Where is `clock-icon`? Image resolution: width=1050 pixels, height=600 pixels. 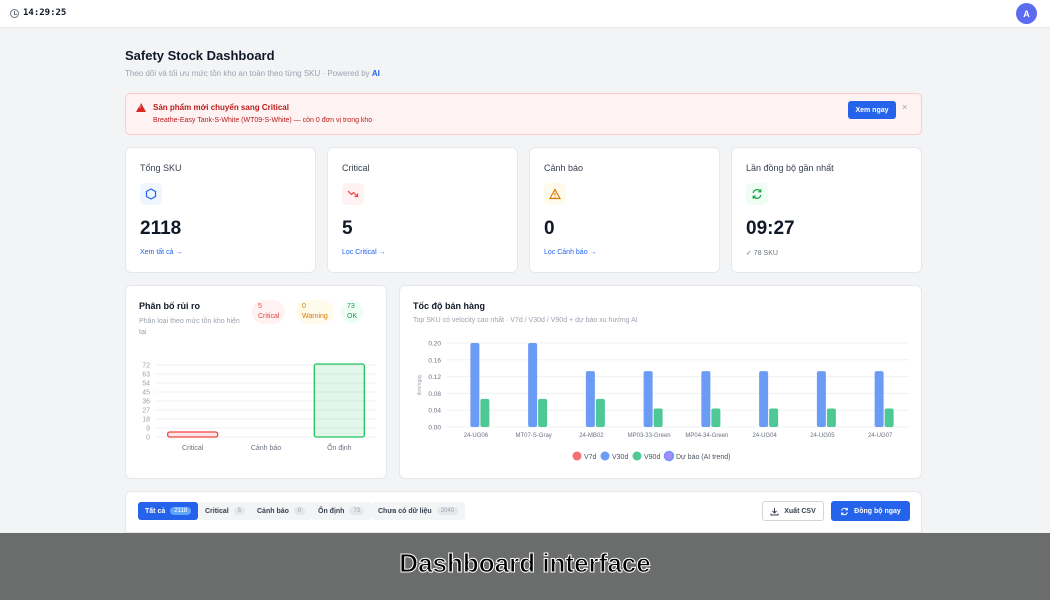 clock-icon is located at coordinates (14, 13).